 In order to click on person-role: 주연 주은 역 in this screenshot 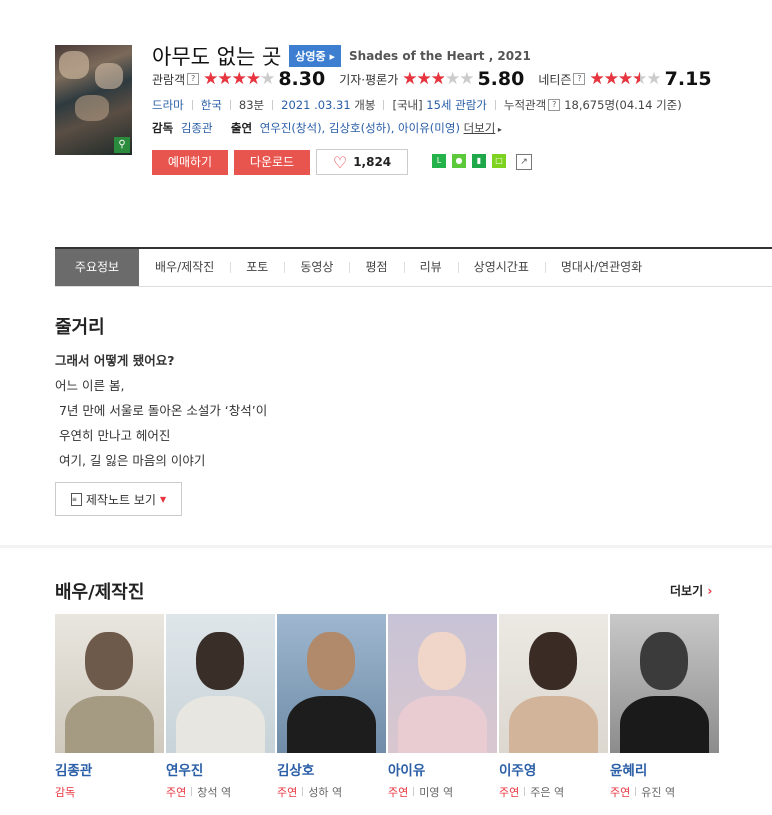, I will do `click(532, 792)`.